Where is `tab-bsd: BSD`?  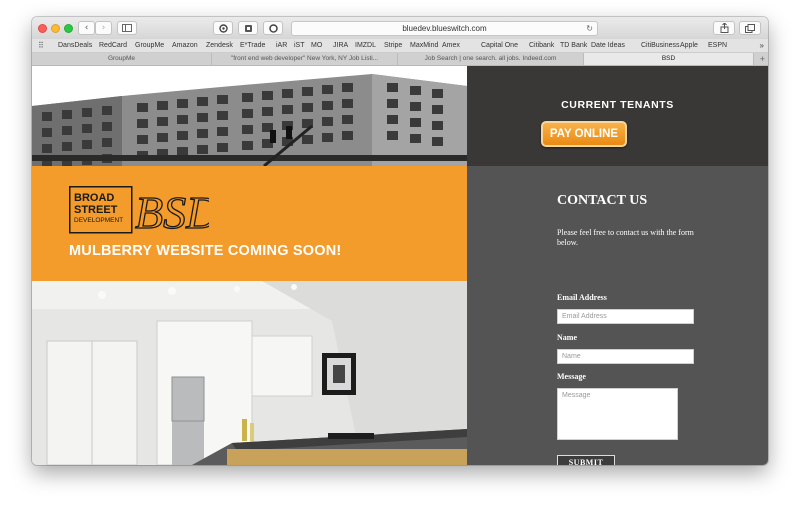 tab-bsd: BSD is located at coordinates (669, 59).